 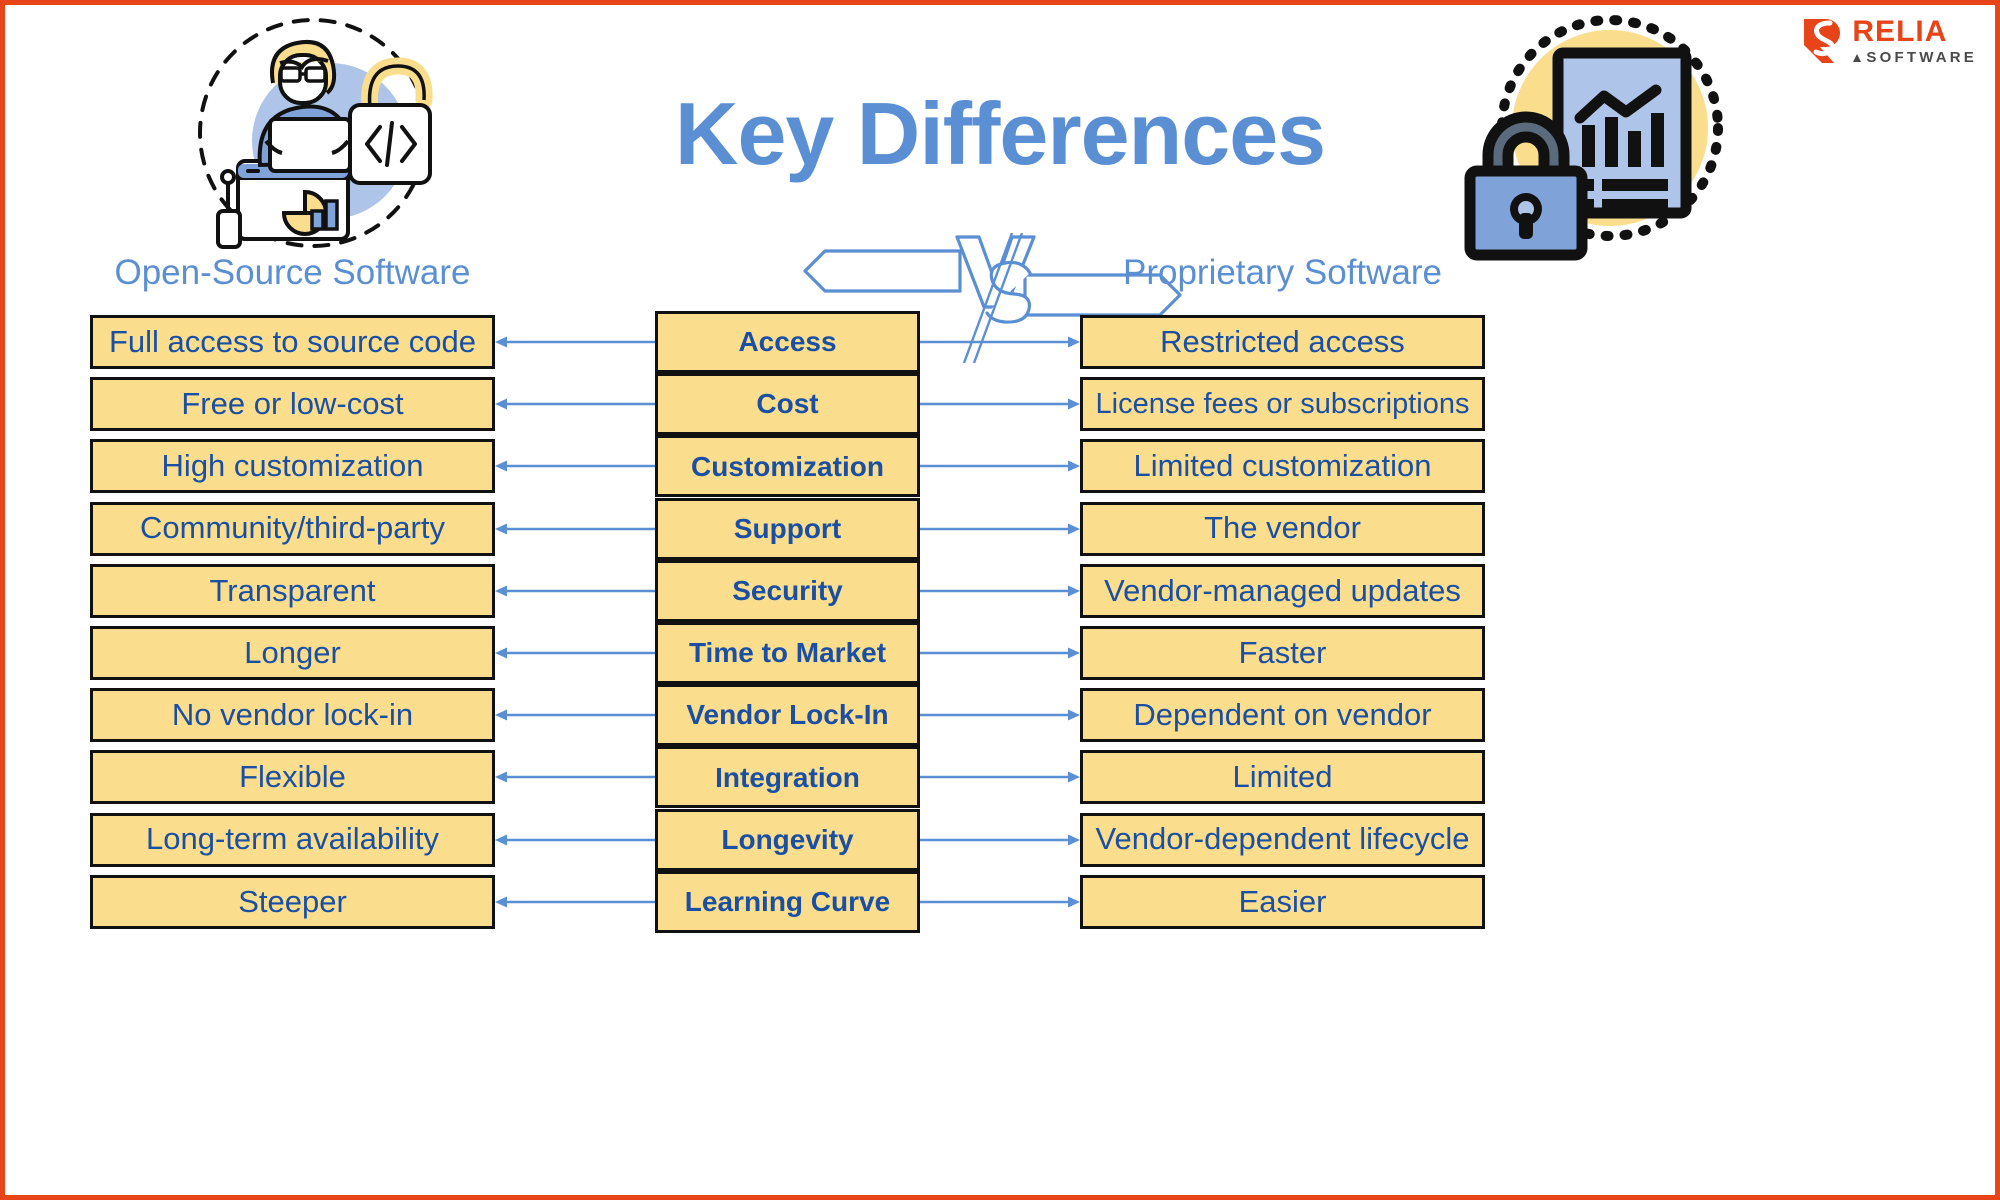 I want to click on open-source-cell: Free or low-cost, so click(x=292, y=404).